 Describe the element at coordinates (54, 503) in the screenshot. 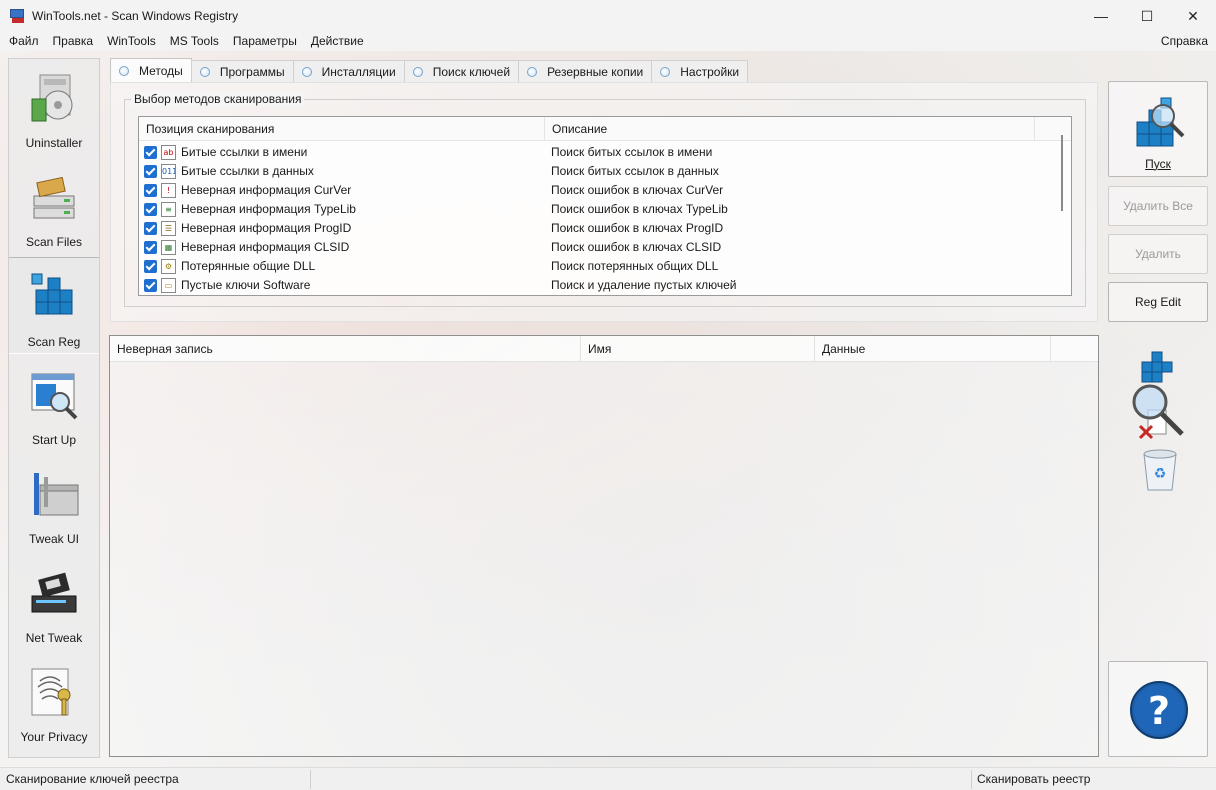

I see `sidebar-item-tweak-ui: Tweak UI` at that location.